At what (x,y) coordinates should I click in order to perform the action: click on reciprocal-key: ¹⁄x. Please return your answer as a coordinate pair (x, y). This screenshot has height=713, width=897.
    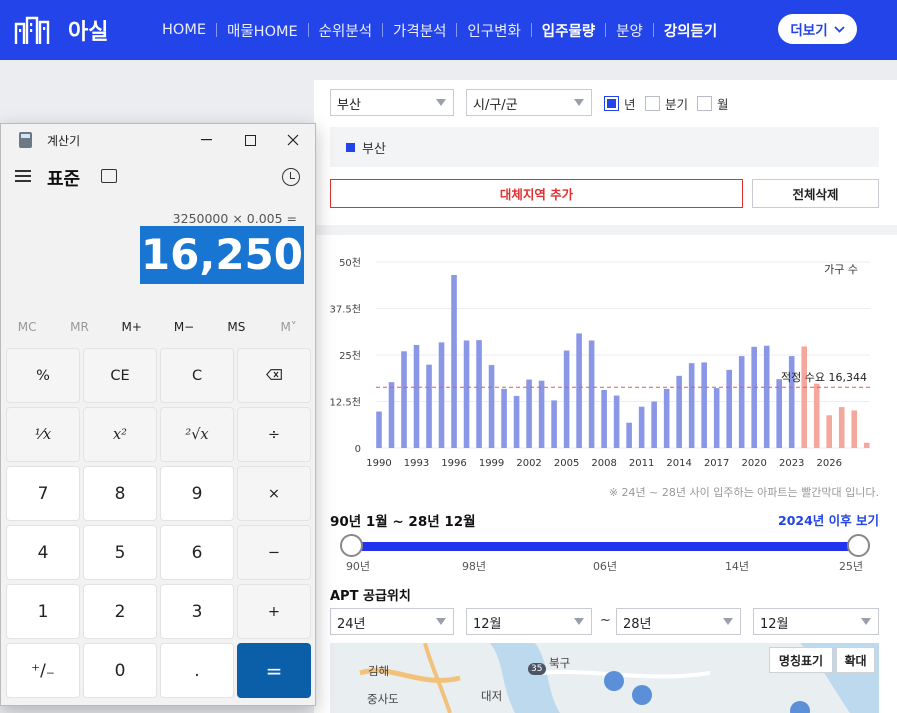
    Looking at the image, I should click on (43, 434).